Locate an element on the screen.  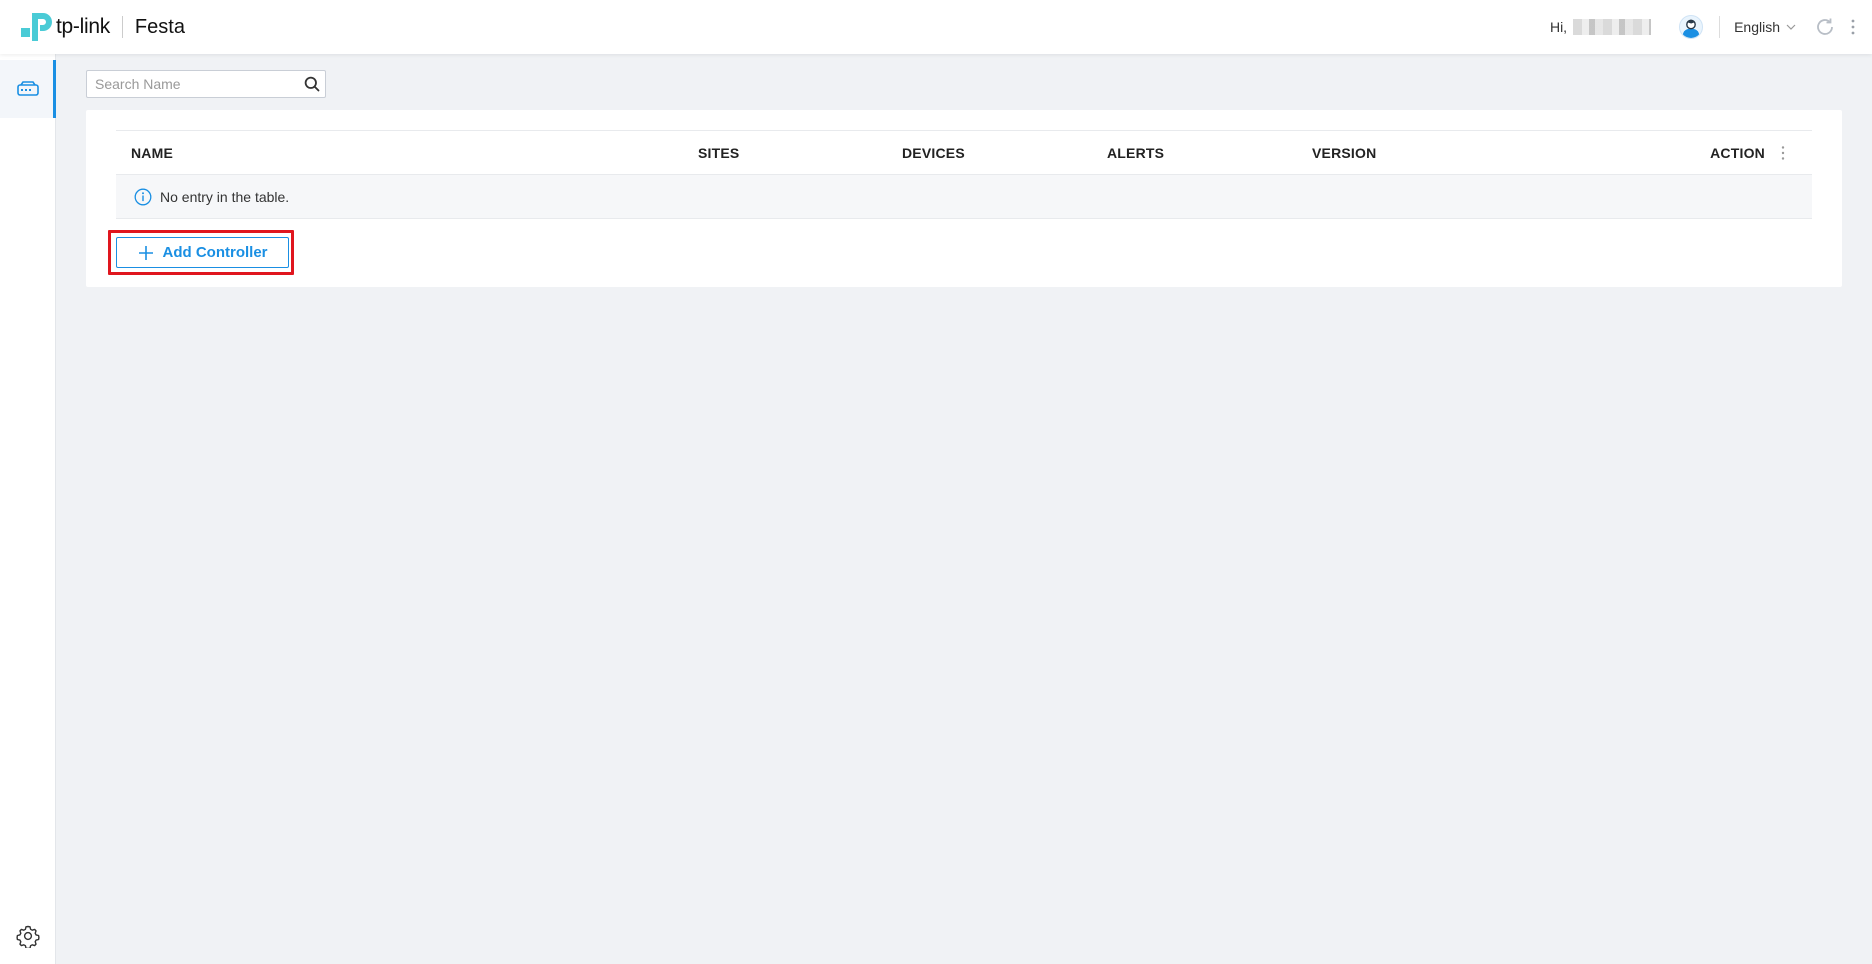
top-right-controls: Hi, English is located at coordinates (1711, 27).